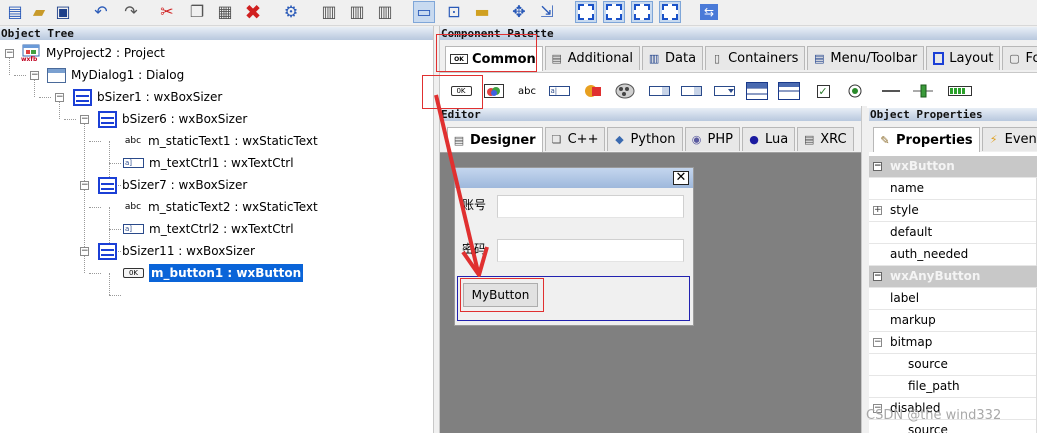  Describe the element at coordinates (15, 12) in the screenshot. I see `new-project-icon: ▤` at that location.